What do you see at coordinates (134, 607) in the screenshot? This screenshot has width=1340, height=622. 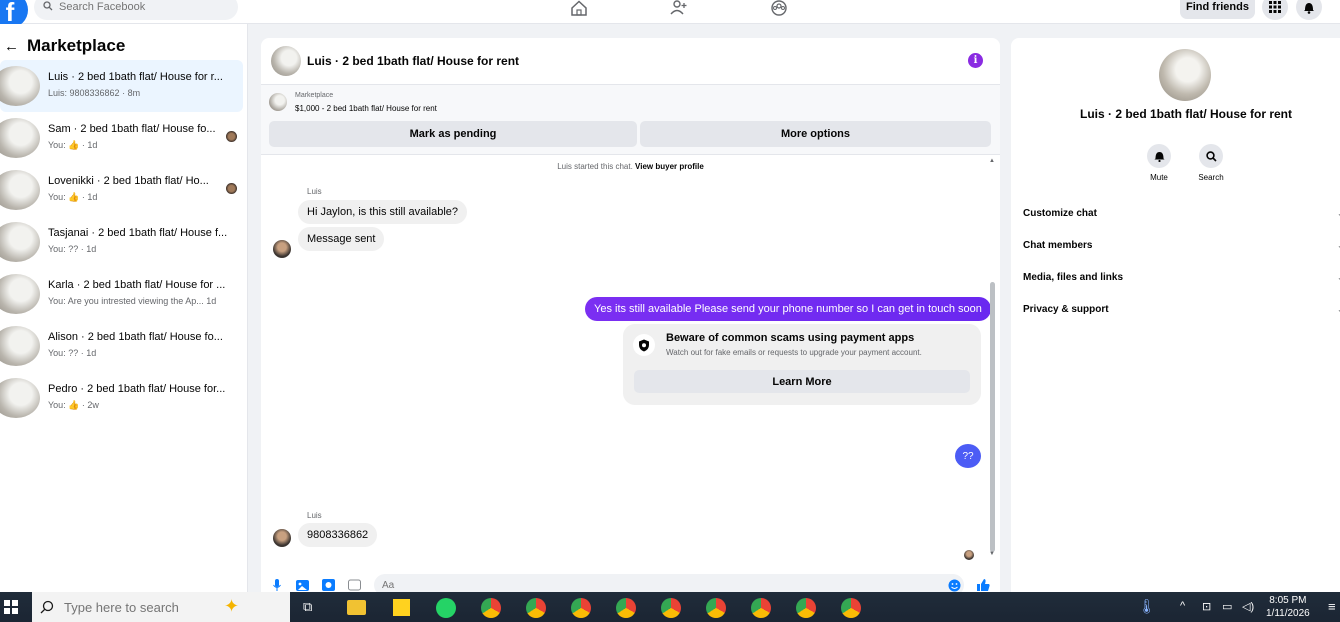 I see `taskbar-search-input` at bounding box center [134, 607].